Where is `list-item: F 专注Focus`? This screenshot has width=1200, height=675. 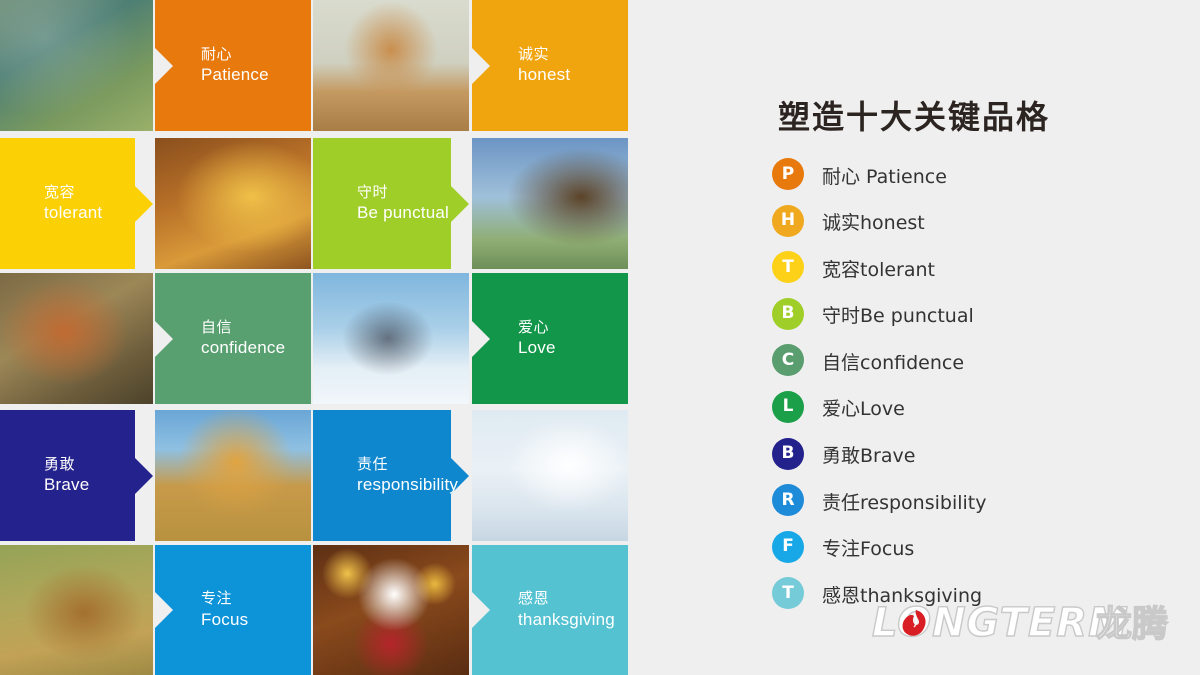 list-item: F 专注Focus is located at coordinates (982, 554).